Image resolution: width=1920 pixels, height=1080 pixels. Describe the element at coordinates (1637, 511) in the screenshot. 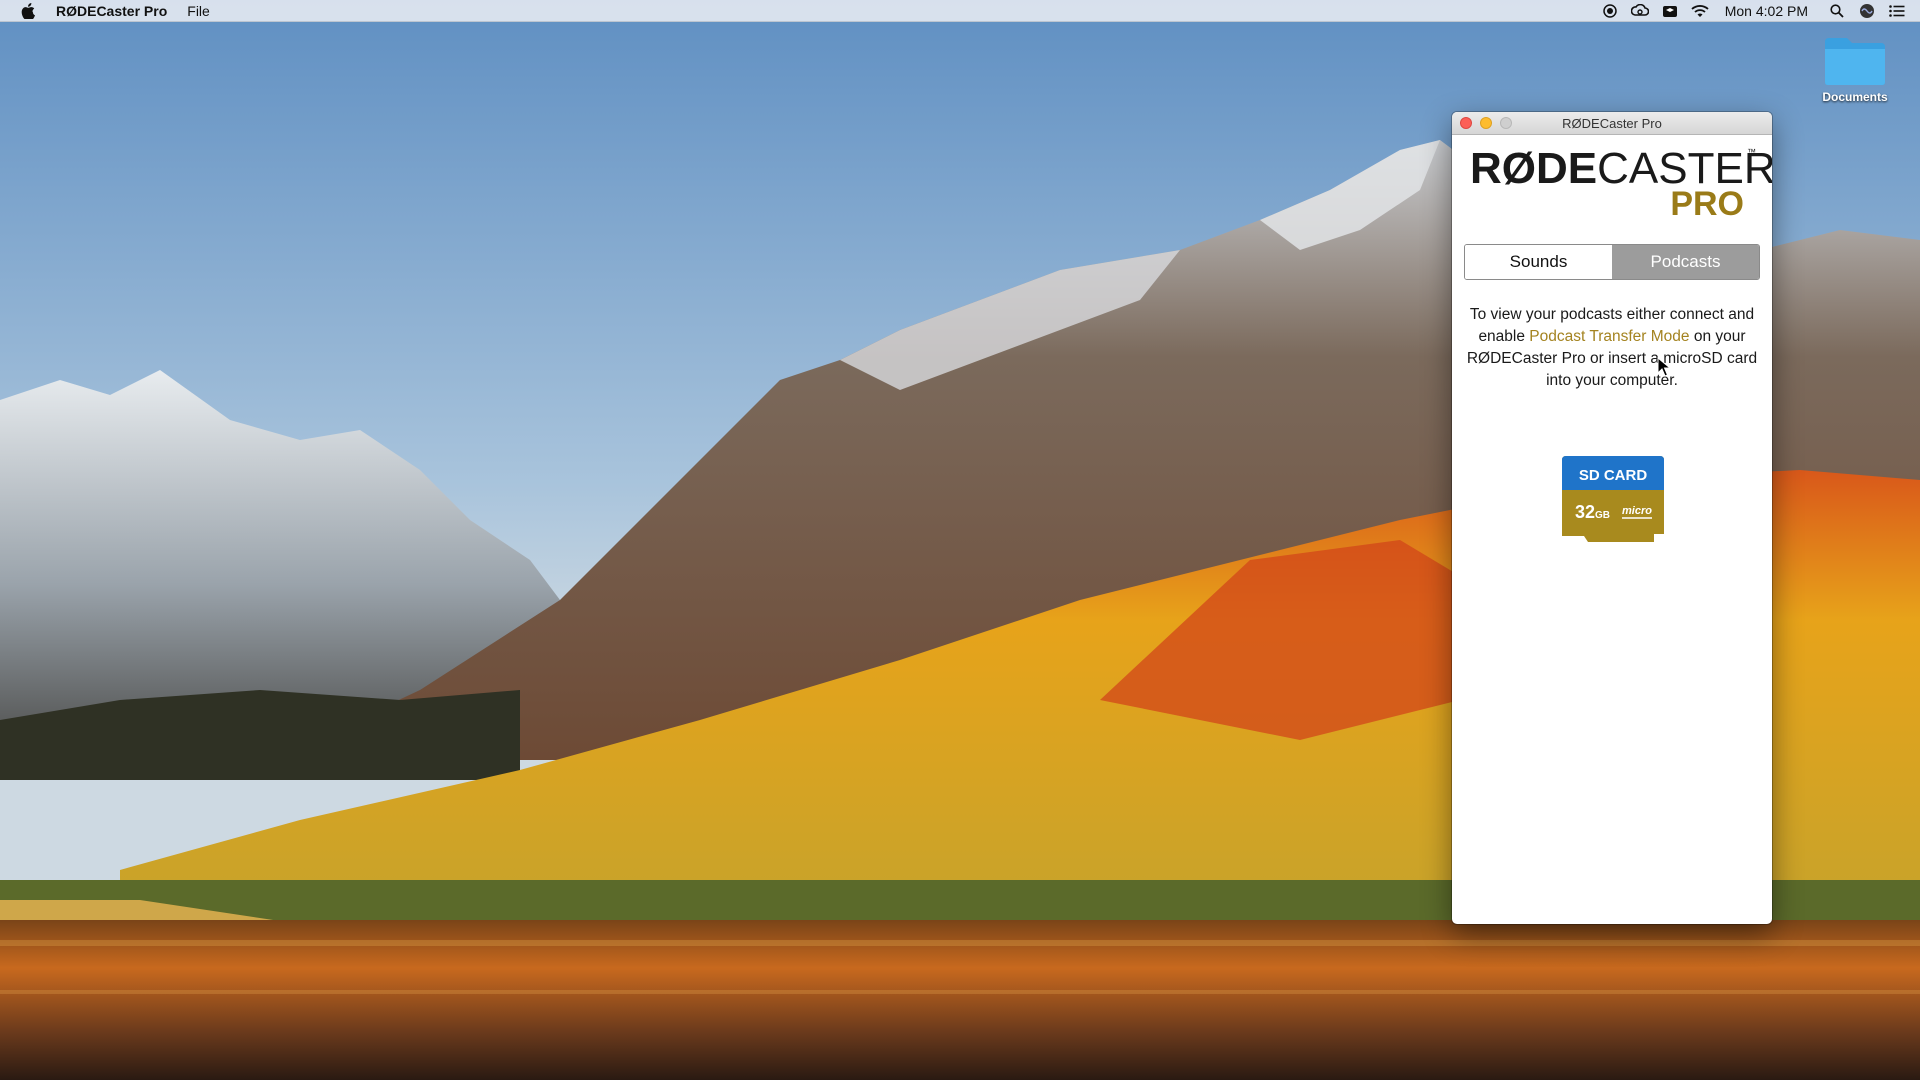

I see `sd-card-micro-logo: micro` at that location.